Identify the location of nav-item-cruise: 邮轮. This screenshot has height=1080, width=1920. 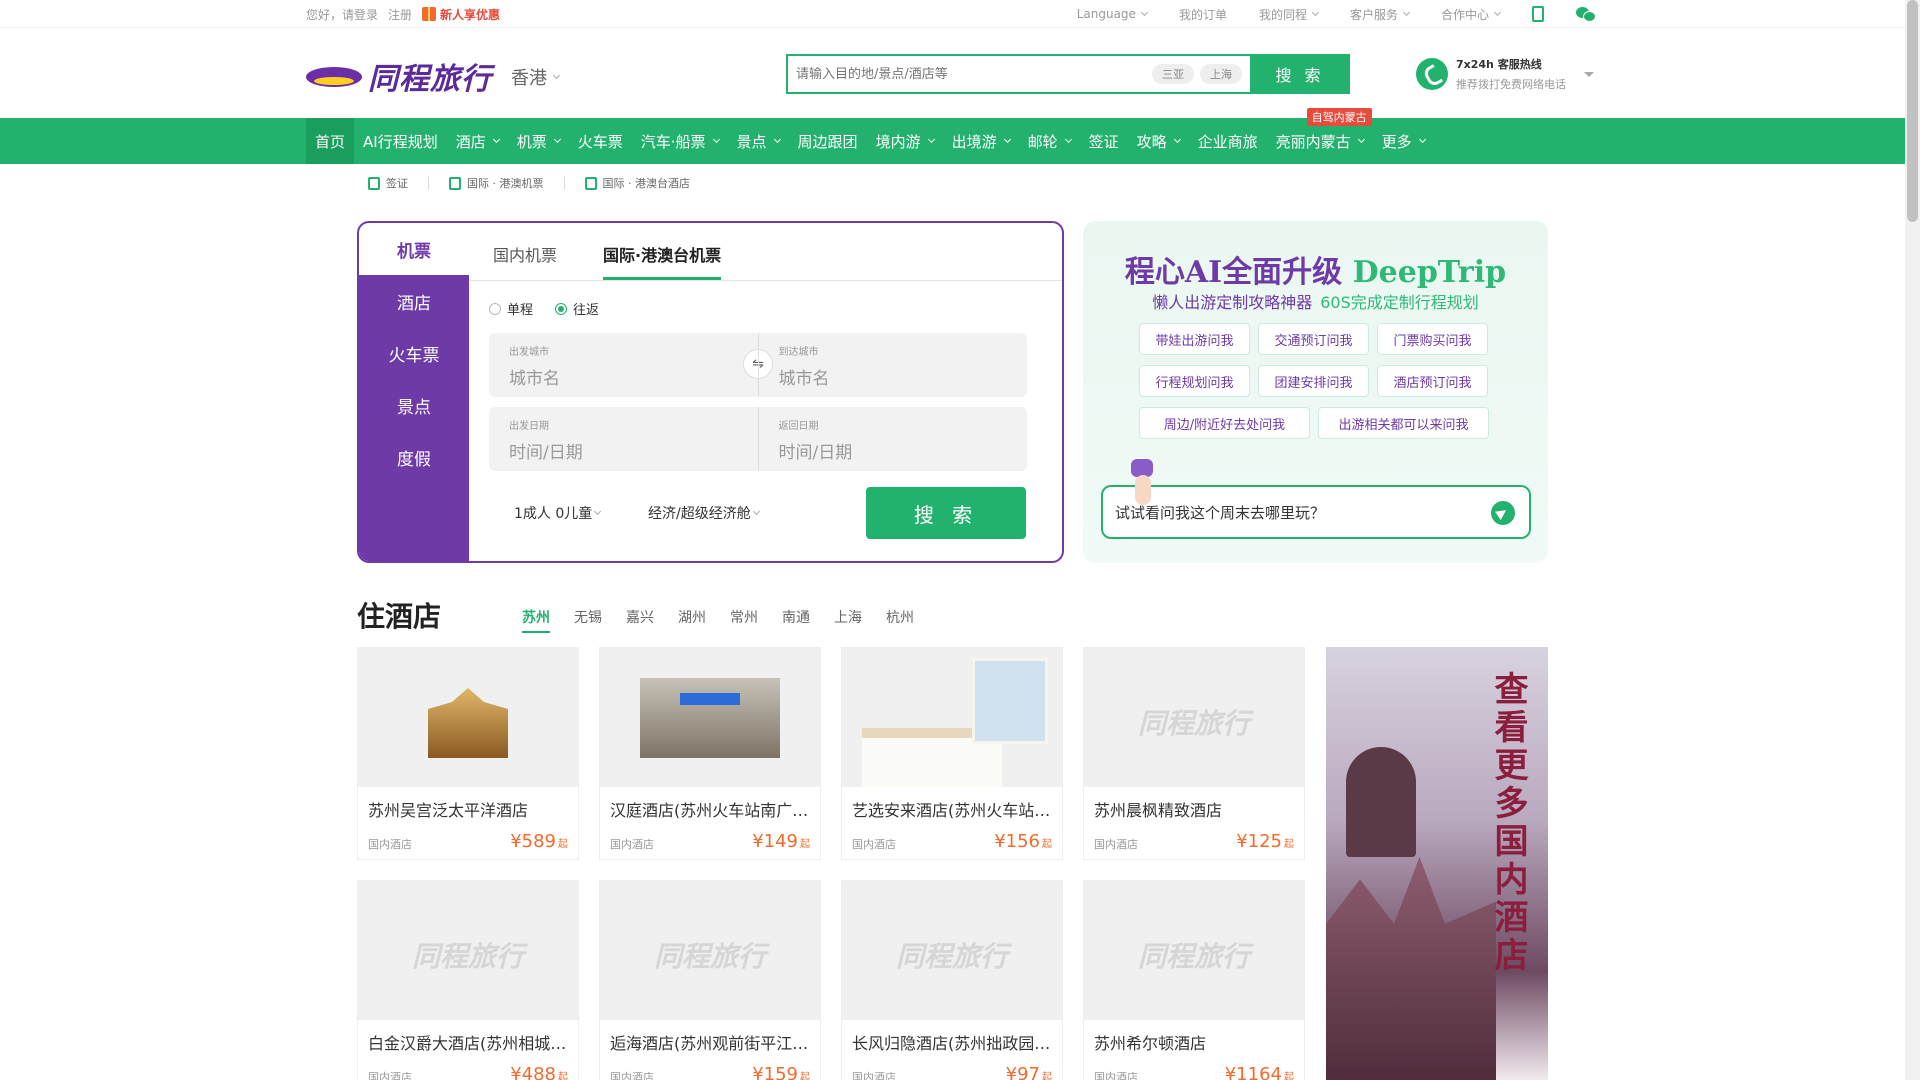
(1049, 141).